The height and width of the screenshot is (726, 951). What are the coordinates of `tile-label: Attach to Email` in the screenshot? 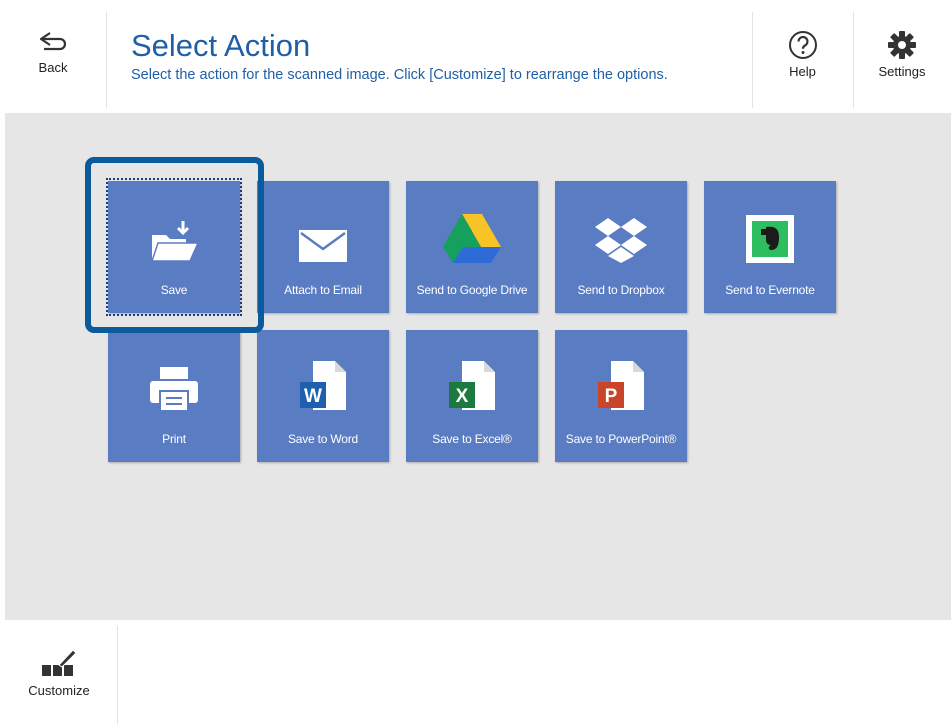 It's located at (323, 290).